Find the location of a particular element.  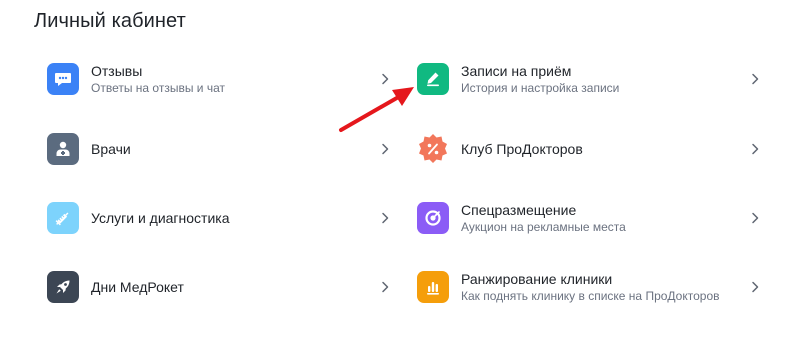

menu-item-doctors: Врачи is located at coordinates (219, 149).